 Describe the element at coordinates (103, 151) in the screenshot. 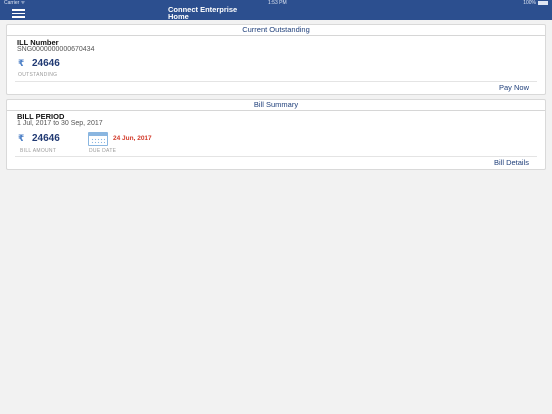

I see `due-date-caption: DUE DATE` at that location.